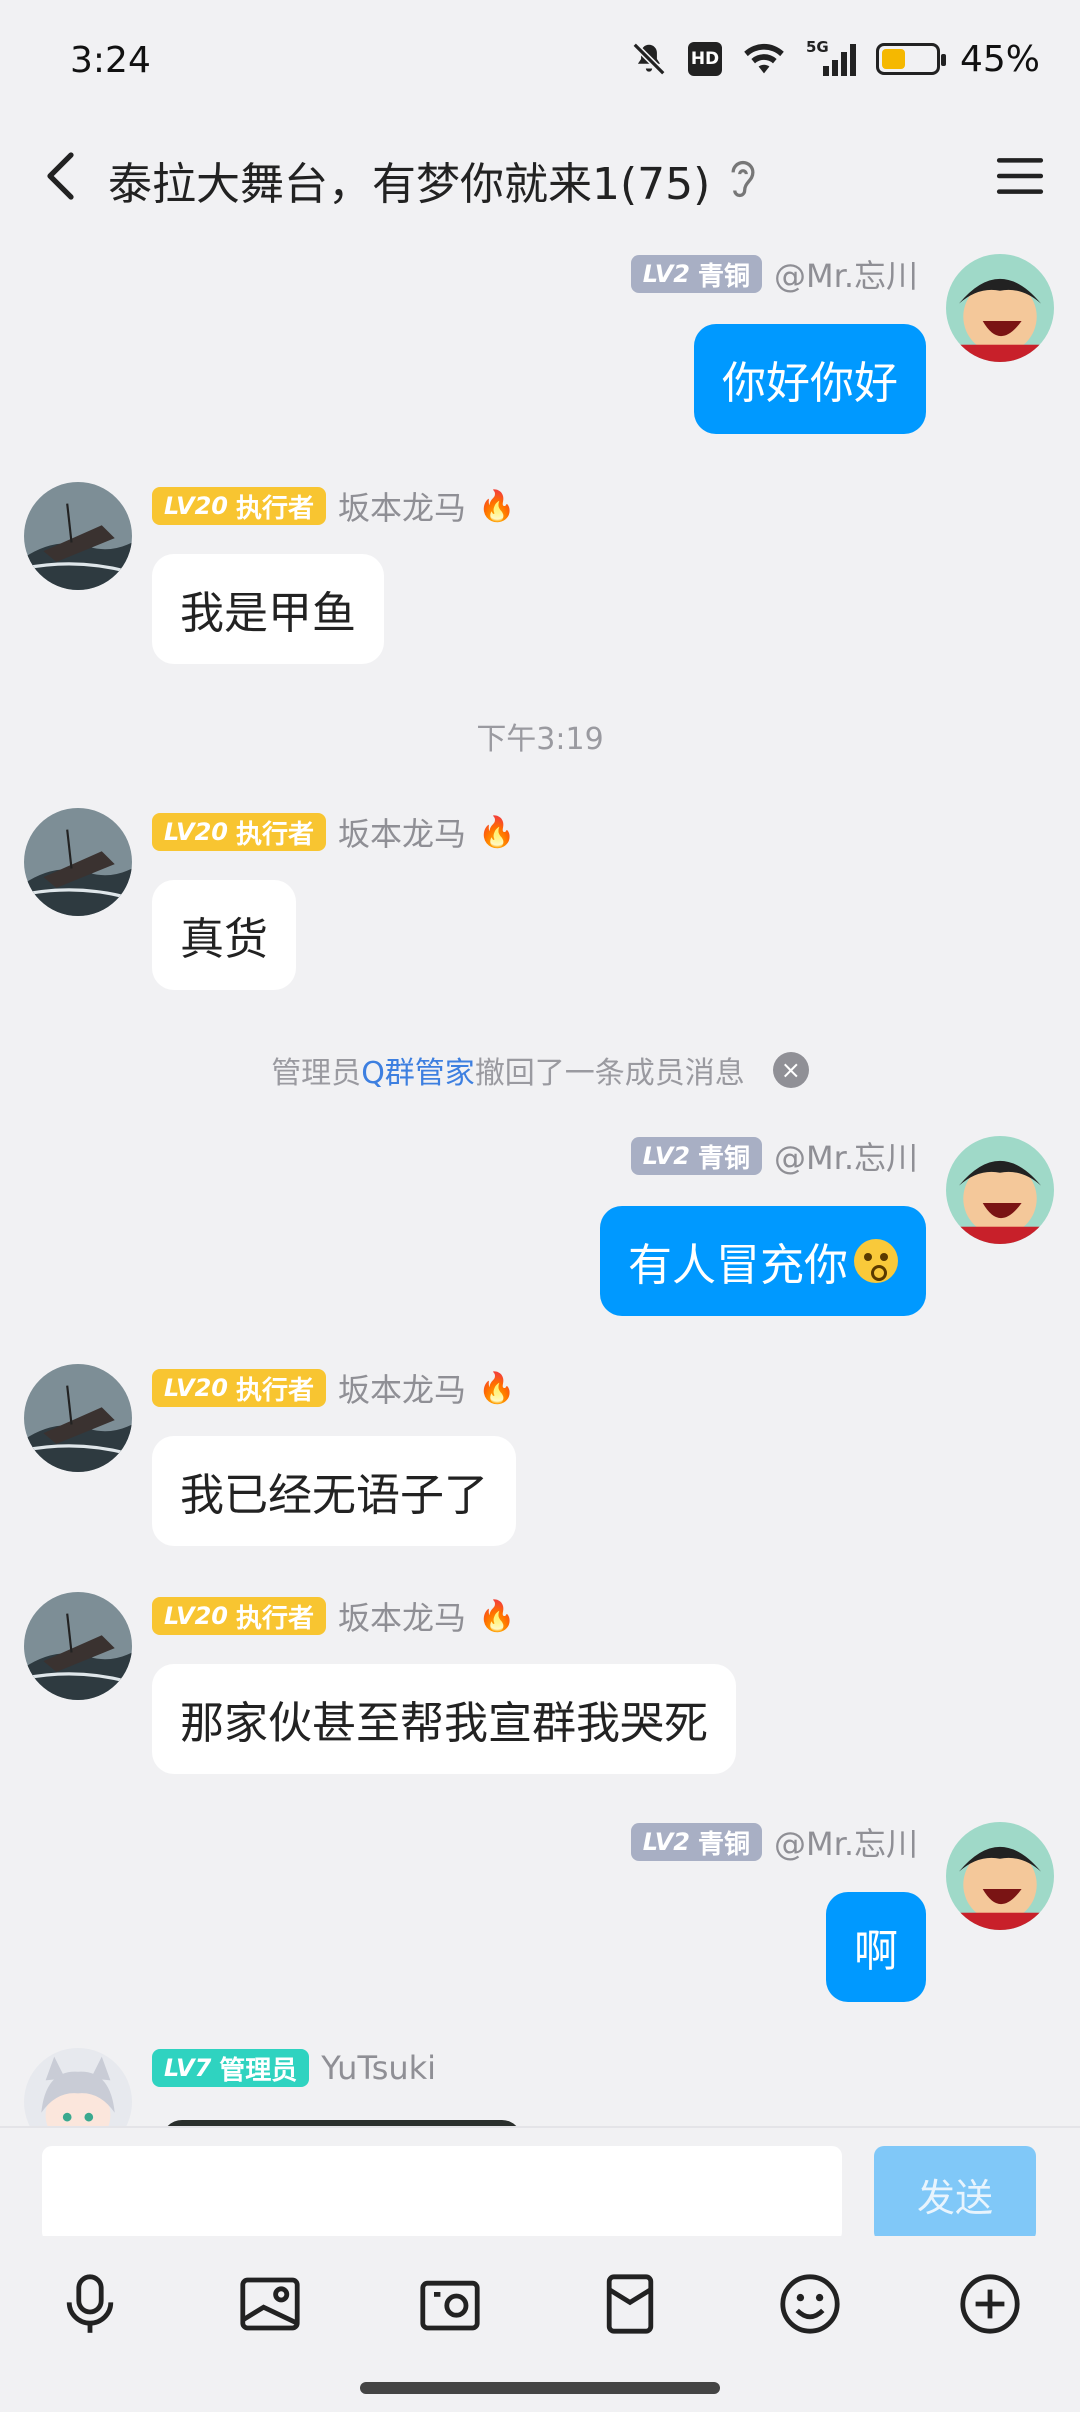  I want to click on status-time: 3:24, so click(110, 60).